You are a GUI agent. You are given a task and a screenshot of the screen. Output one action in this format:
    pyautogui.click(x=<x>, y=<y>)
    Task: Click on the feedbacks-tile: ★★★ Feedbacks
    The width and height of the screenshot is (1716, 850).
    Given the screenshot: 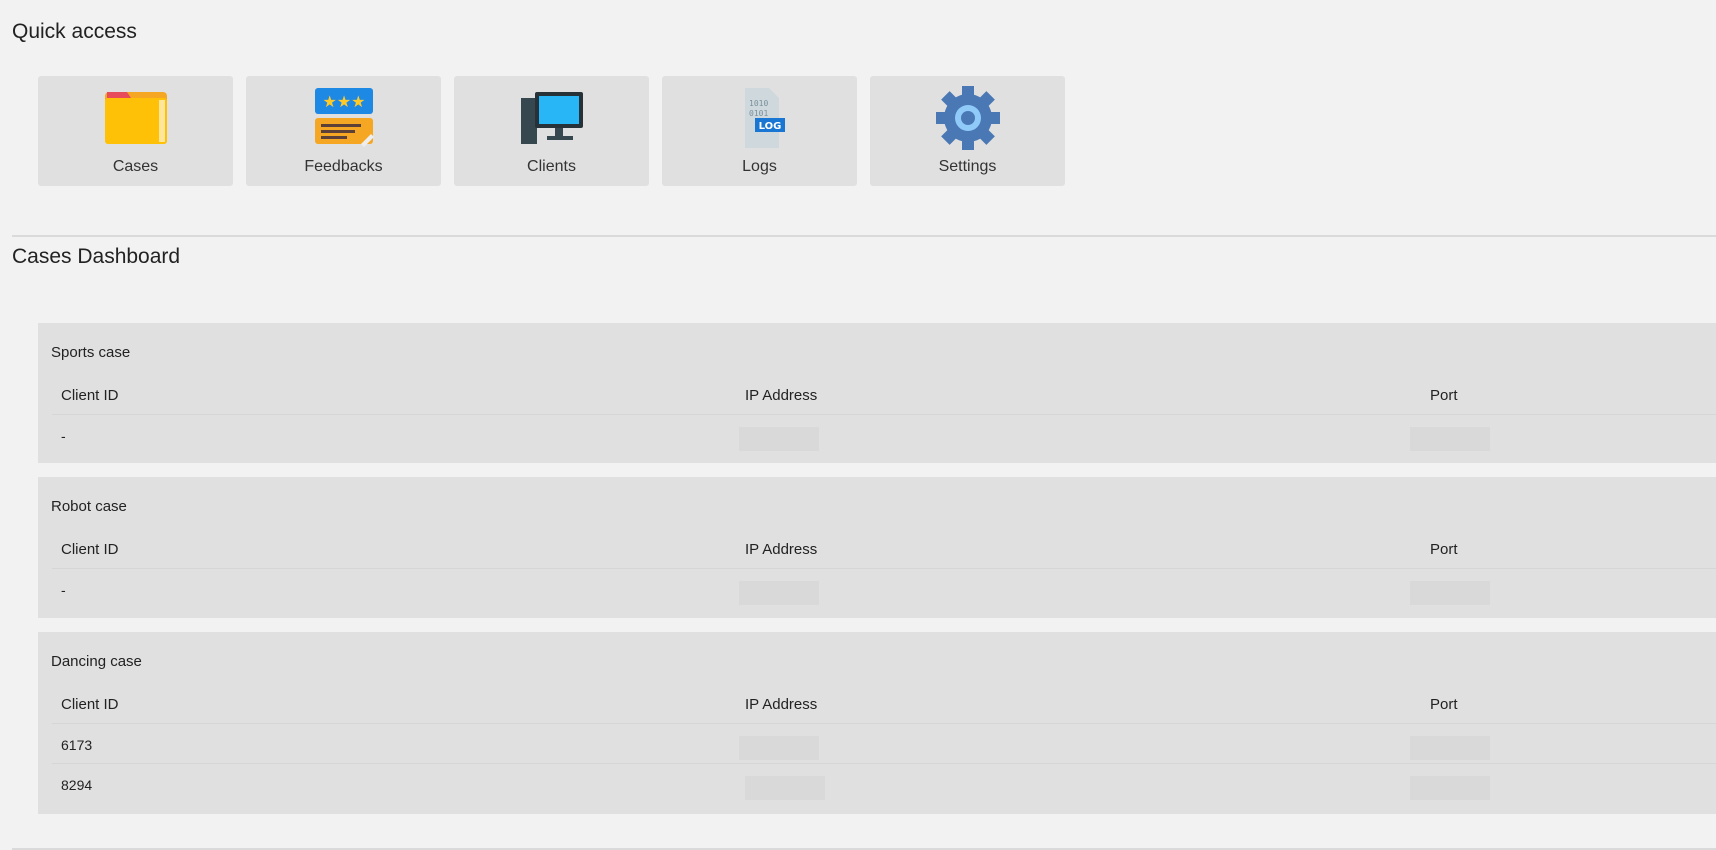 What is the action you would take?
    pyautogui.click(x=343, y=131)
    